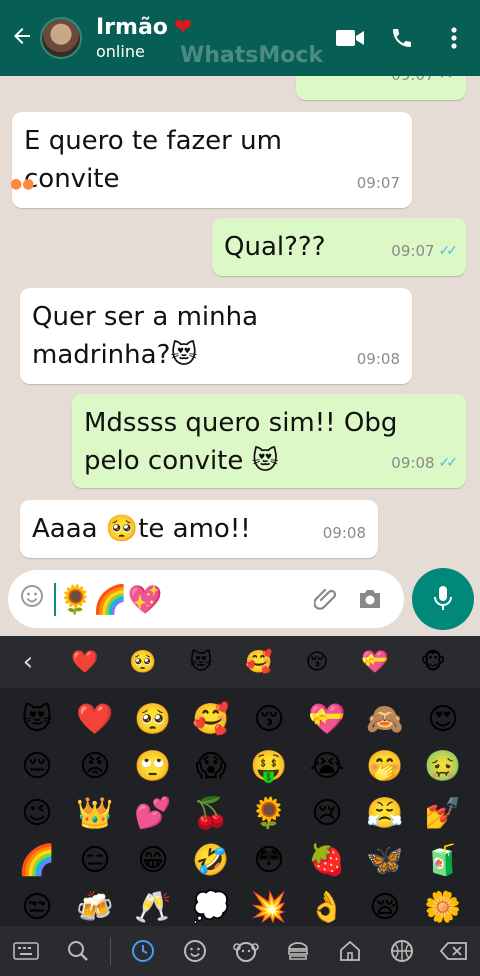 This screenshot has height=976, width=480. I want to click on emoji-key: 😭, so click(327, 766).